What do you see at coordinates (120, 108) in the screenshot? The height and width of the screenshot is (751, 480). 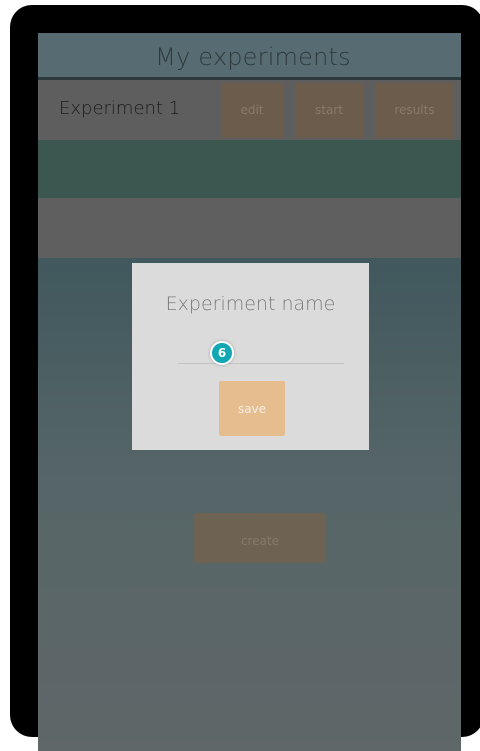 I see `experiment-name: Experiment 1` at bounding box center [120, 108].